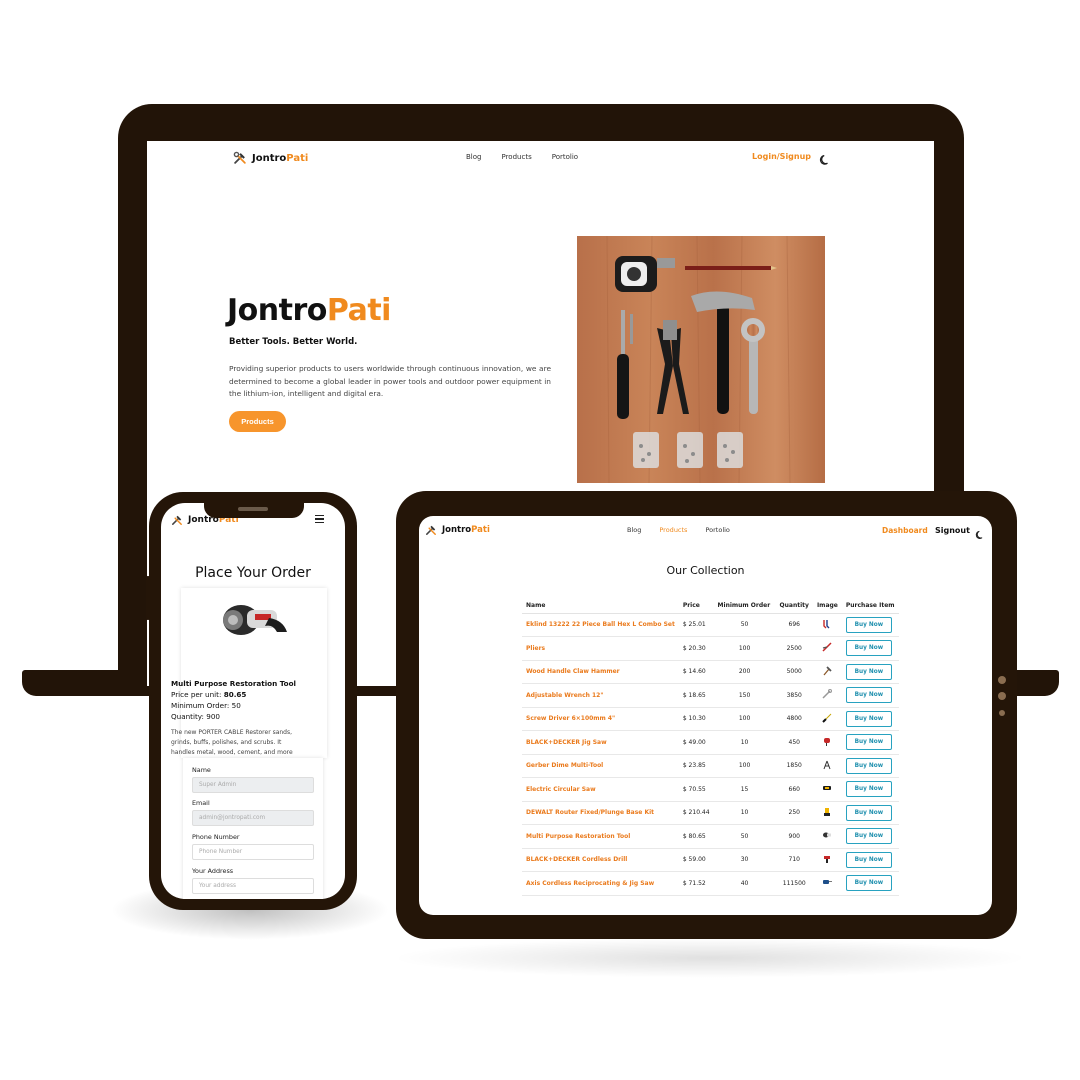  Describe the element at coordinates (600, 789) in the screenshot. I see `product-name-link: Electric Circular Saw` at that location.